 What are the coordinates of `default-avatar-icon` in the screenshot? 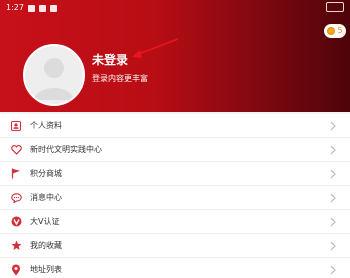 It's located at (54, 75).